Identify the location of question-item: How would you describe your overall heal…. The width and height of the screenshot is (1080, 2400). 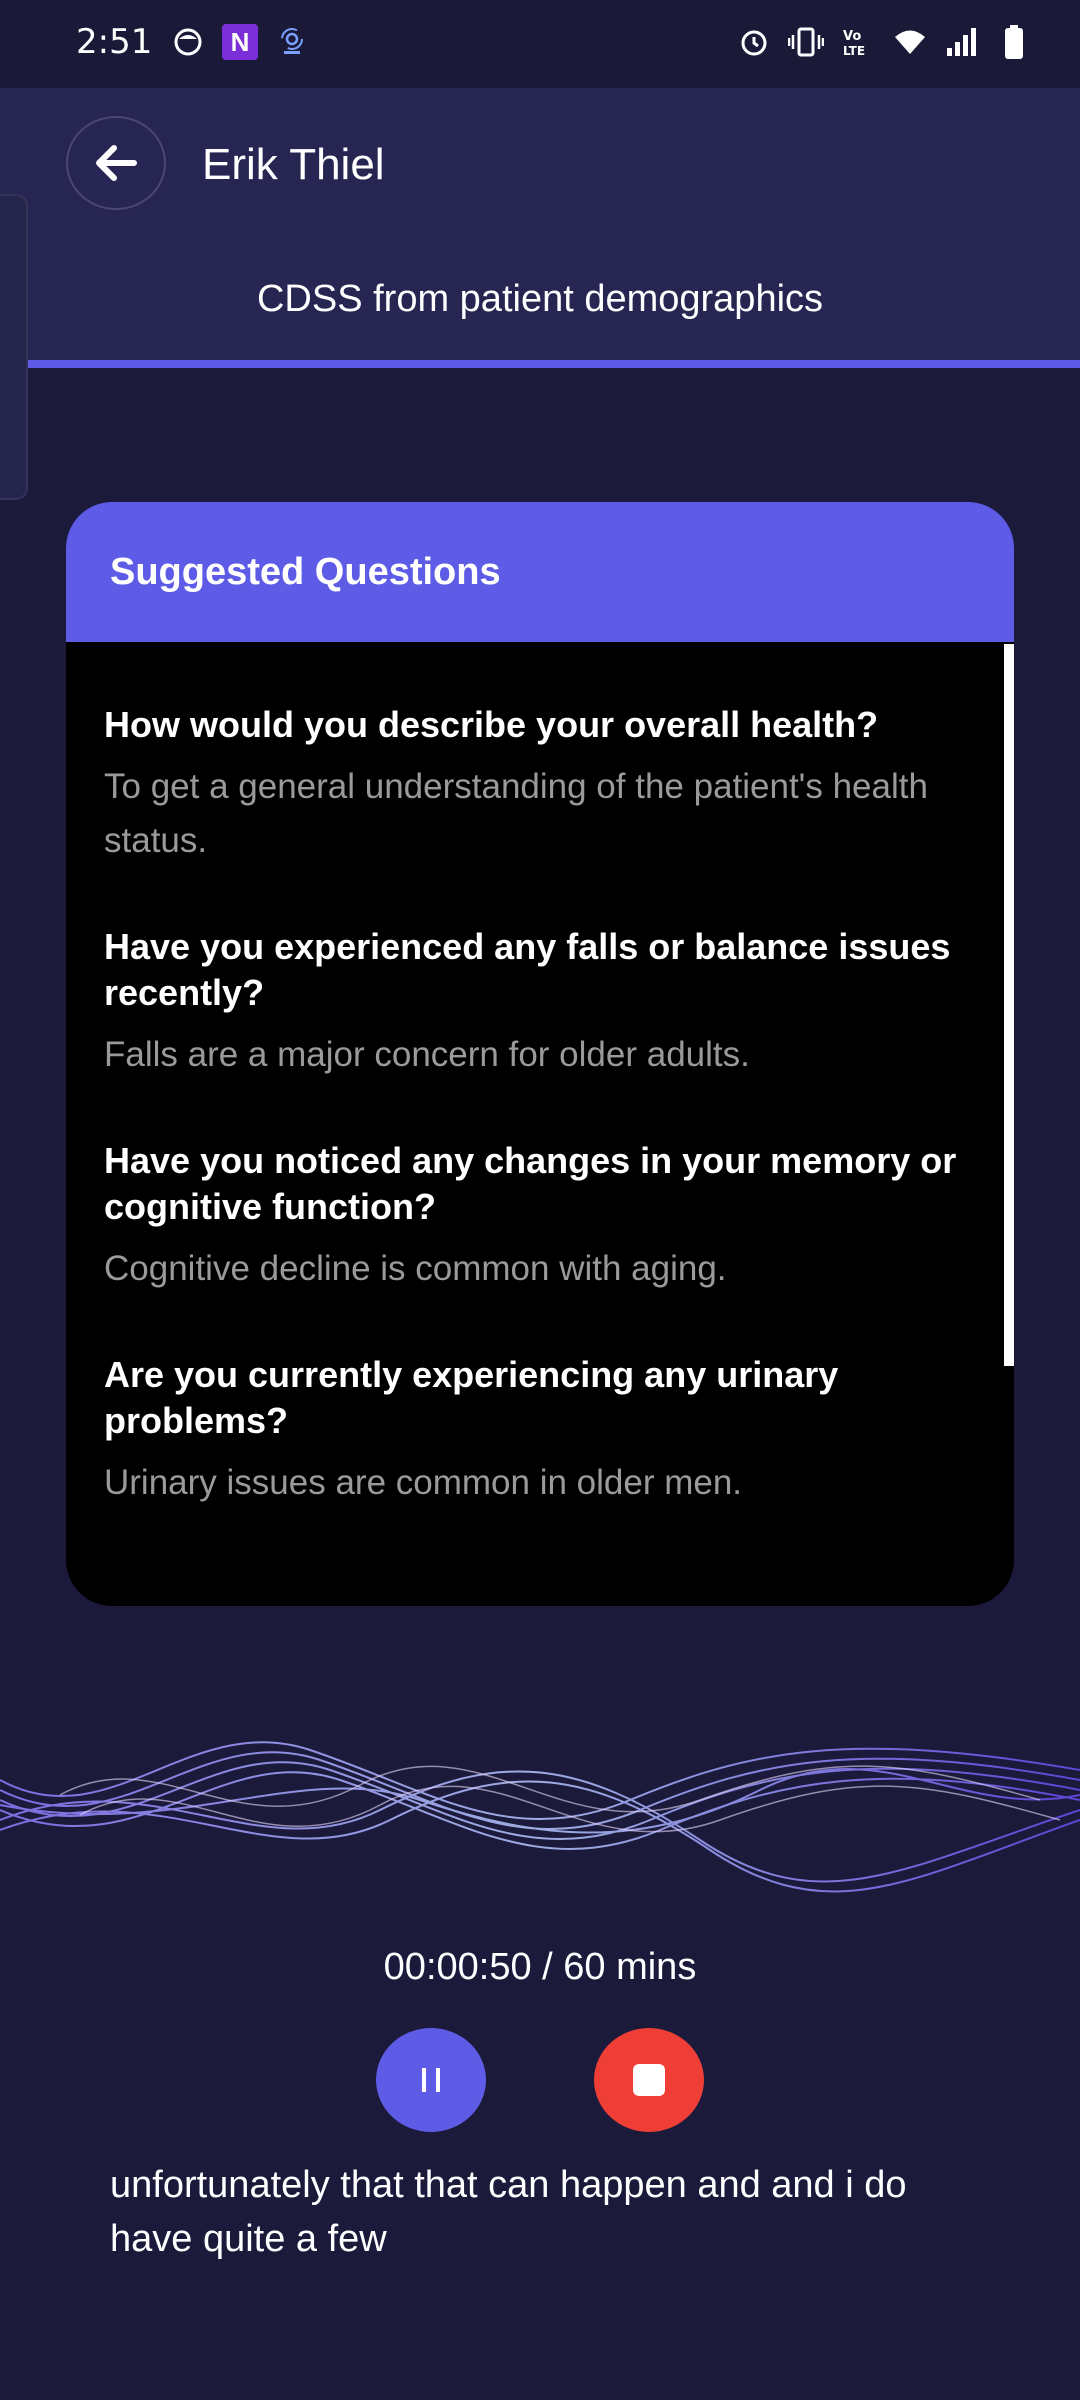
(539, 785).